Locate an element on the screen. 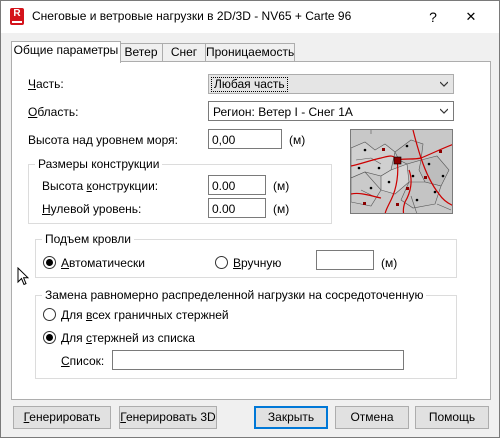 Image resolution: width=500 pixels, height=438 pixels. altitude-input: 0,00 is located at coordinates (245, 139).